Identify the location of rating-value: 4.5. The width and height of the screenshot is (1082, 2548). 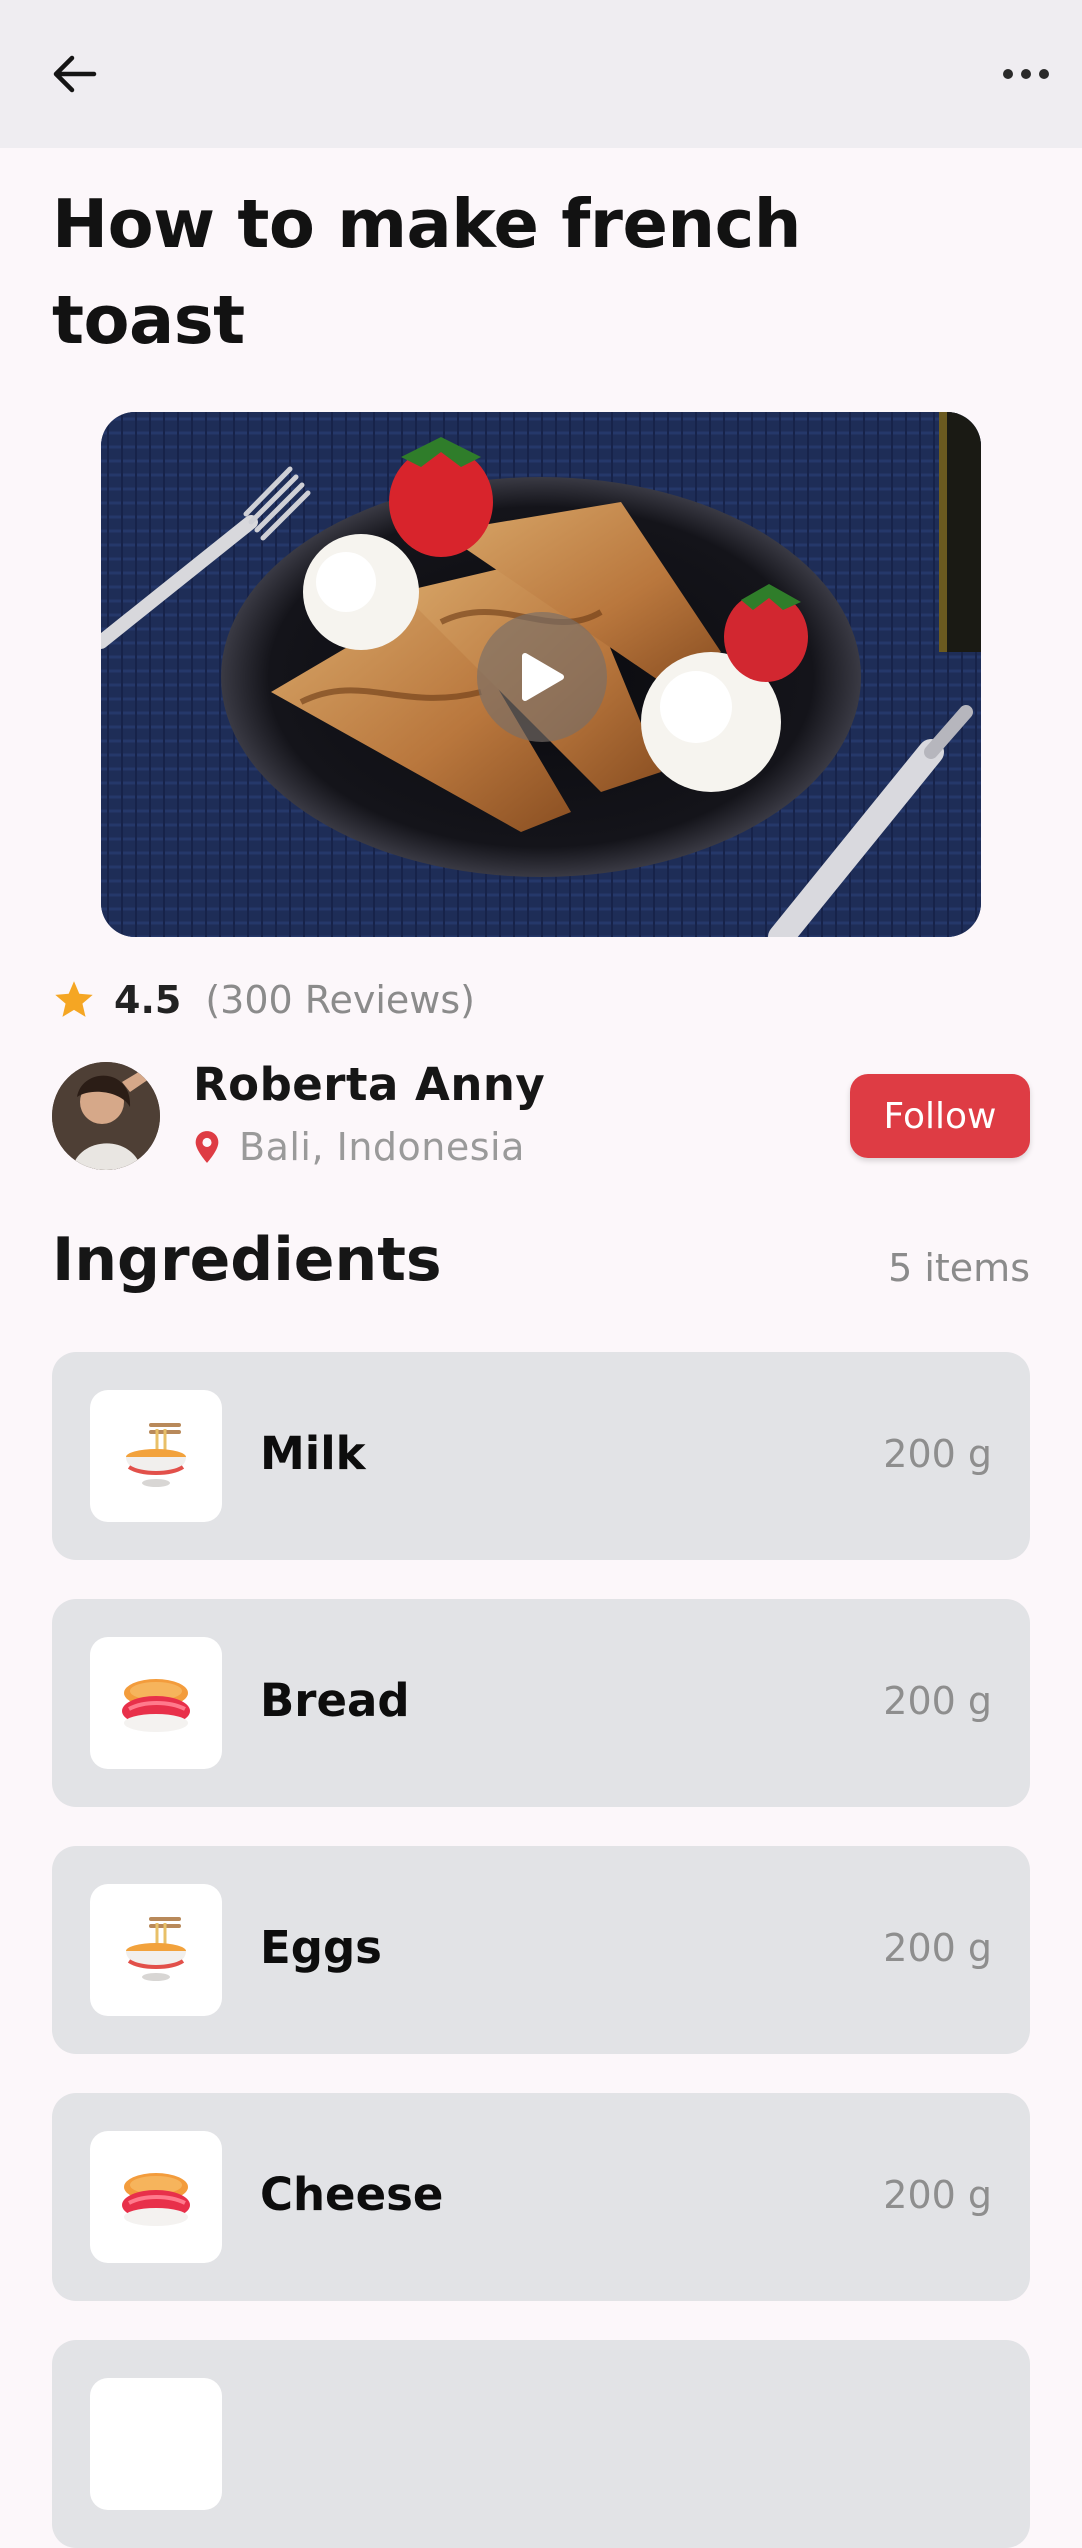
(148, 1000).